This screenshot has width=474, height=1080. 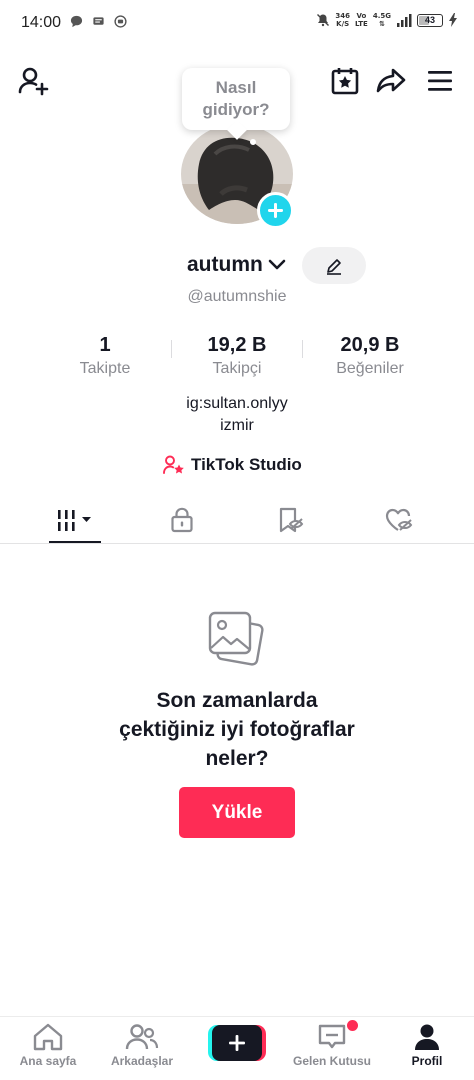 What do you see at coordinates (332, 1036) in the screenshot?
I see `inbox-icon` at bounding box center [332, 1036].